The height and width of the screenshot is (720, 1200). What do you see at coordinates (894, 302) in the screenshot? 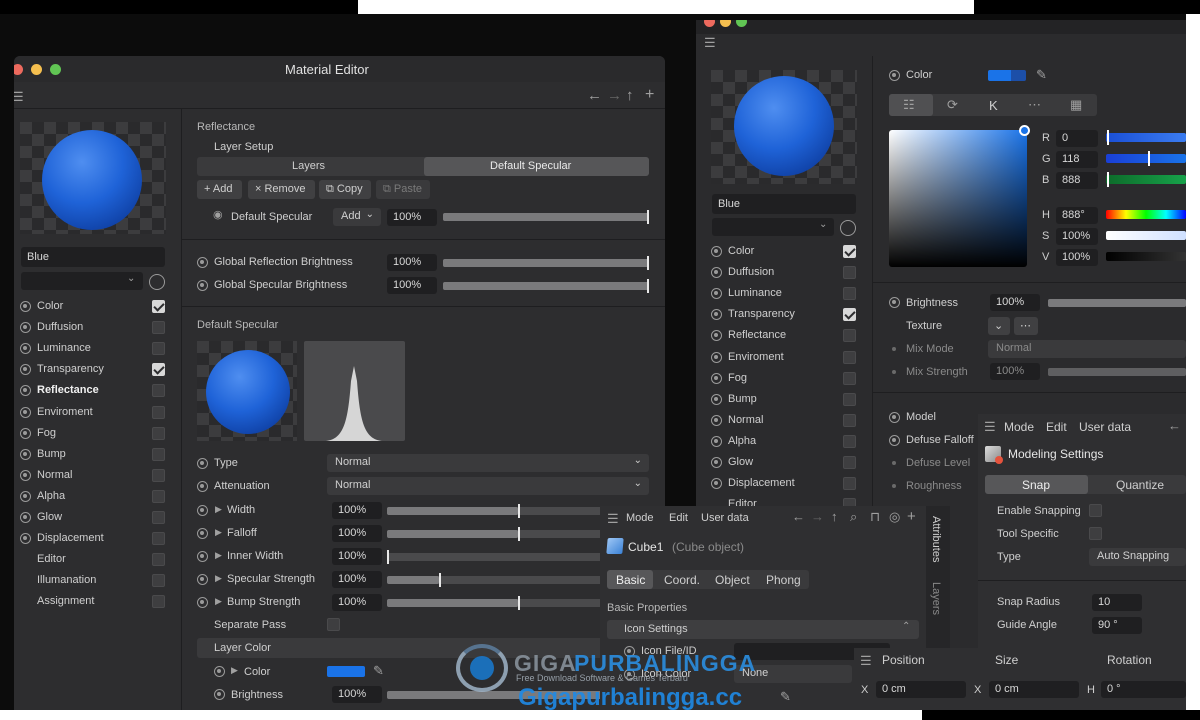
I see `brightness-radio` at bounding box center [894, 302].